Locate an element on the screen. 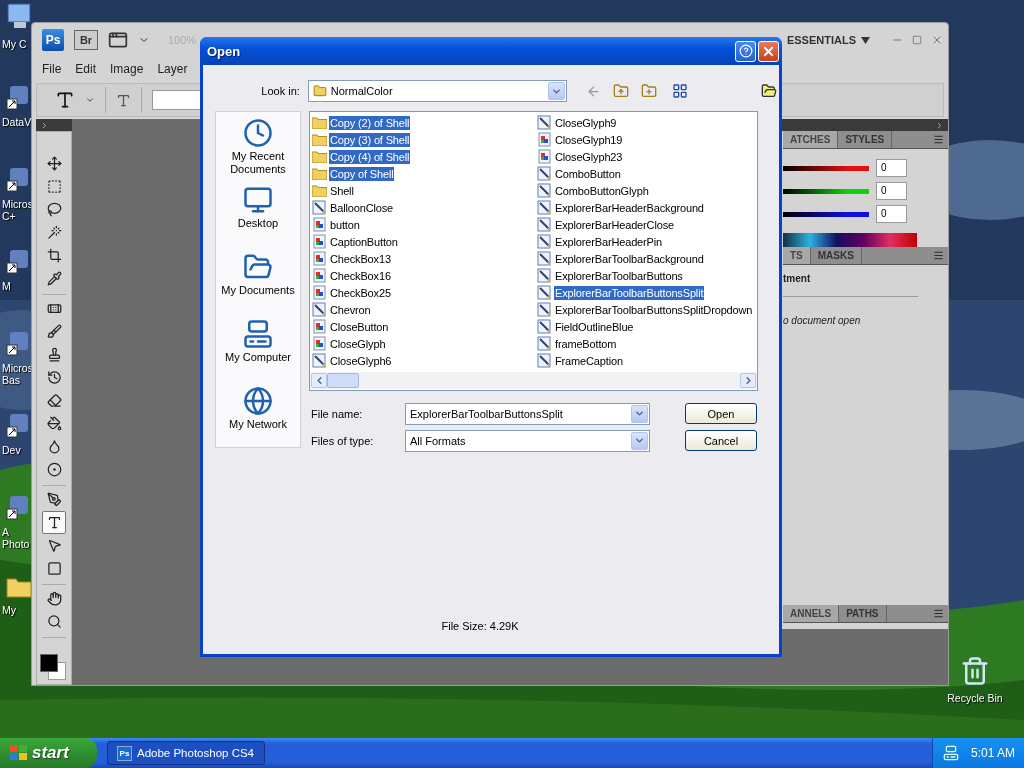 This screenshot has width=1024, height=768. place-label: My Documents is located at coordinates (258, 290).